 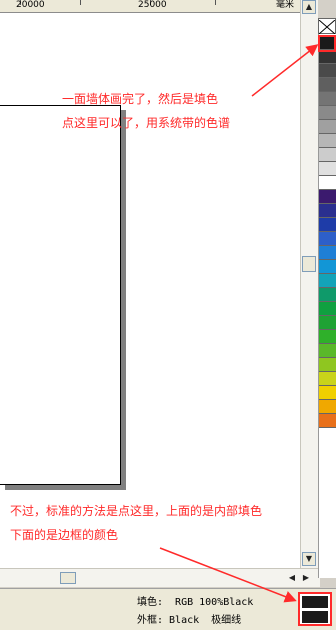 I want to click on status-bar: 填色: RGB 100%Black 外框: Black 极细线, so click(x=168, y=609).